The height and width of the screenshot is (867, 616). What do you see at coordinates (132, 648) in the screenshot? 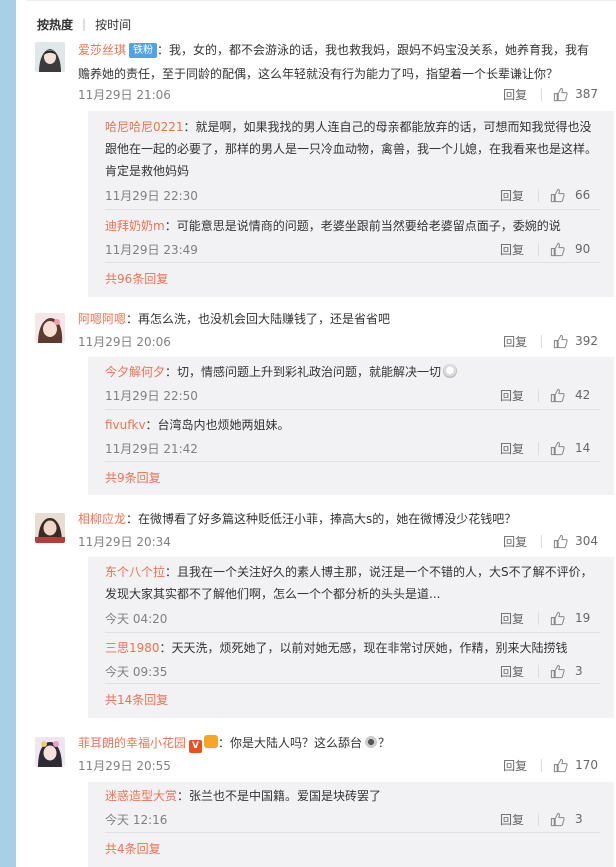
I see `reply-username: 三思1980` at bounding box center [132, 648].